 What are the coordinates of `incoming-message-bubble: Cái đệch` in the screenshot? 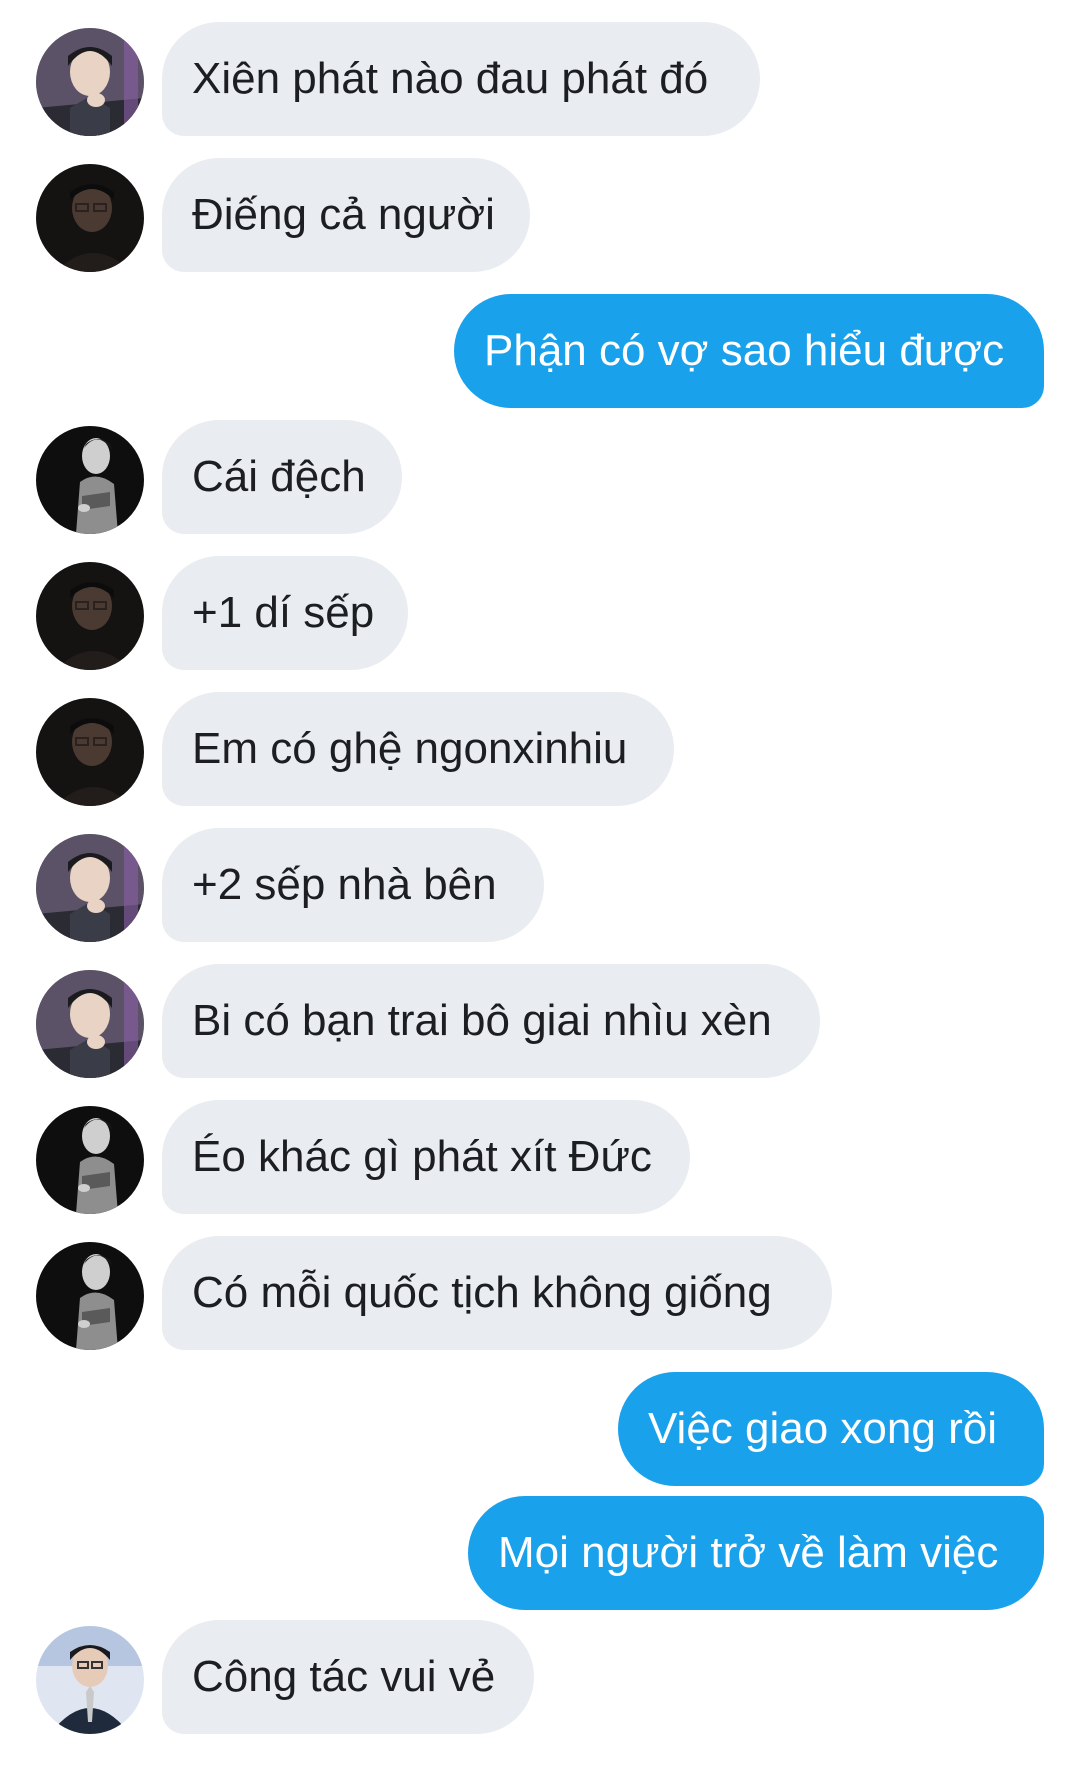 It's located at (282, 477).